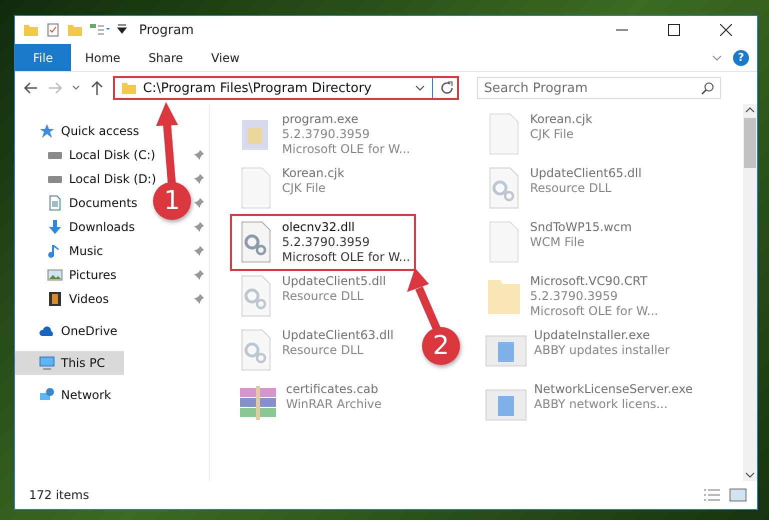  I want to click on file-item: UpdateClient63.dll Resource DLL, so click(315, 350).